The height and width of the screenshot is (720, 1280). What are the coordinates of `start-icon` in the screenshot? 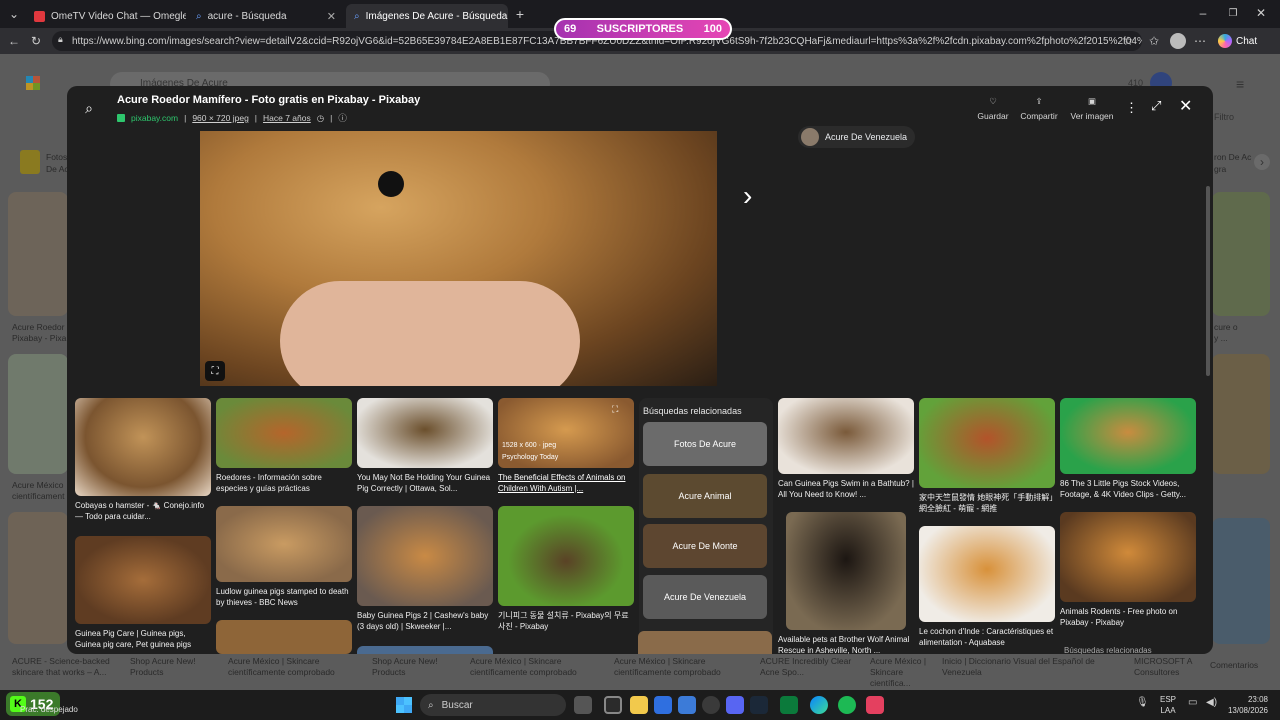 It's located at (404, 705).